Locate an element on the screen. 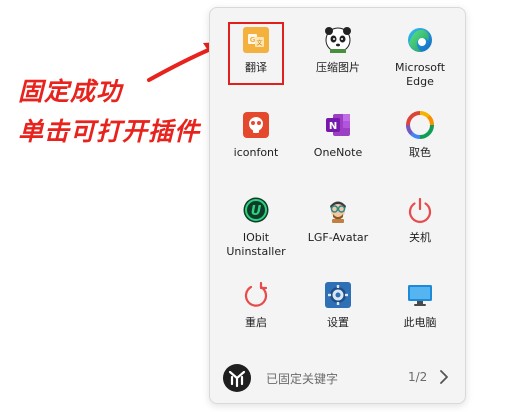 The width and height of the screenshot is (525, 412). app-logo-icon is located at coordinates (237, 378).